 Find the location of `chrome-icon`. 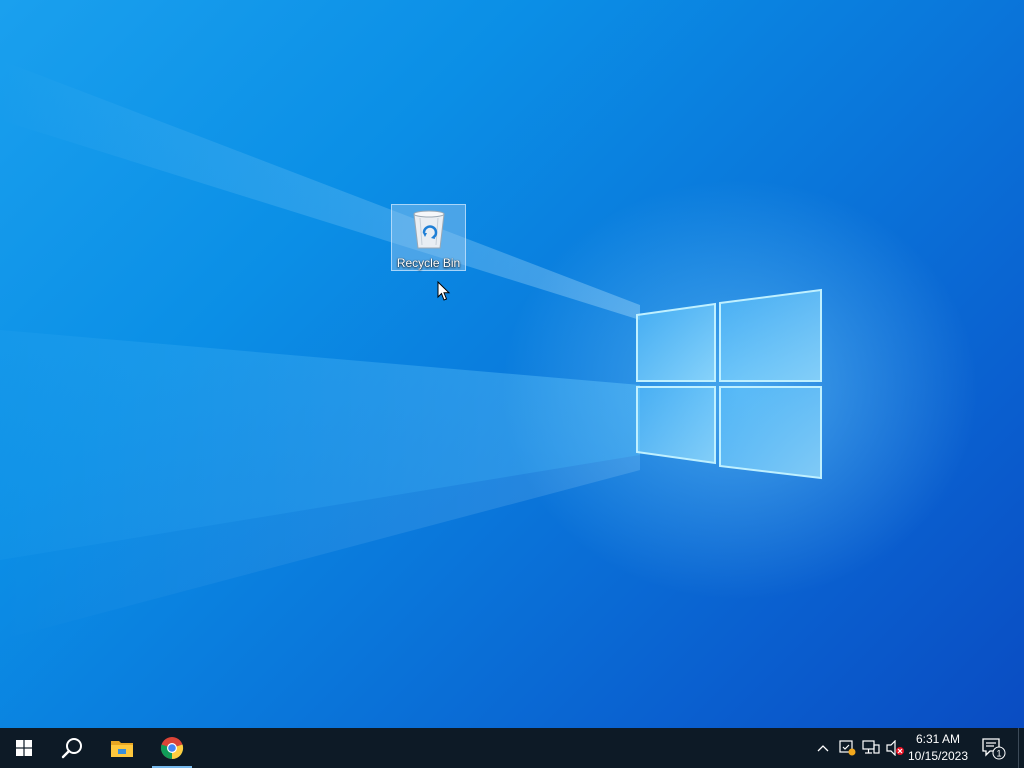

chrome-icon is located at coordinates (172, 748).